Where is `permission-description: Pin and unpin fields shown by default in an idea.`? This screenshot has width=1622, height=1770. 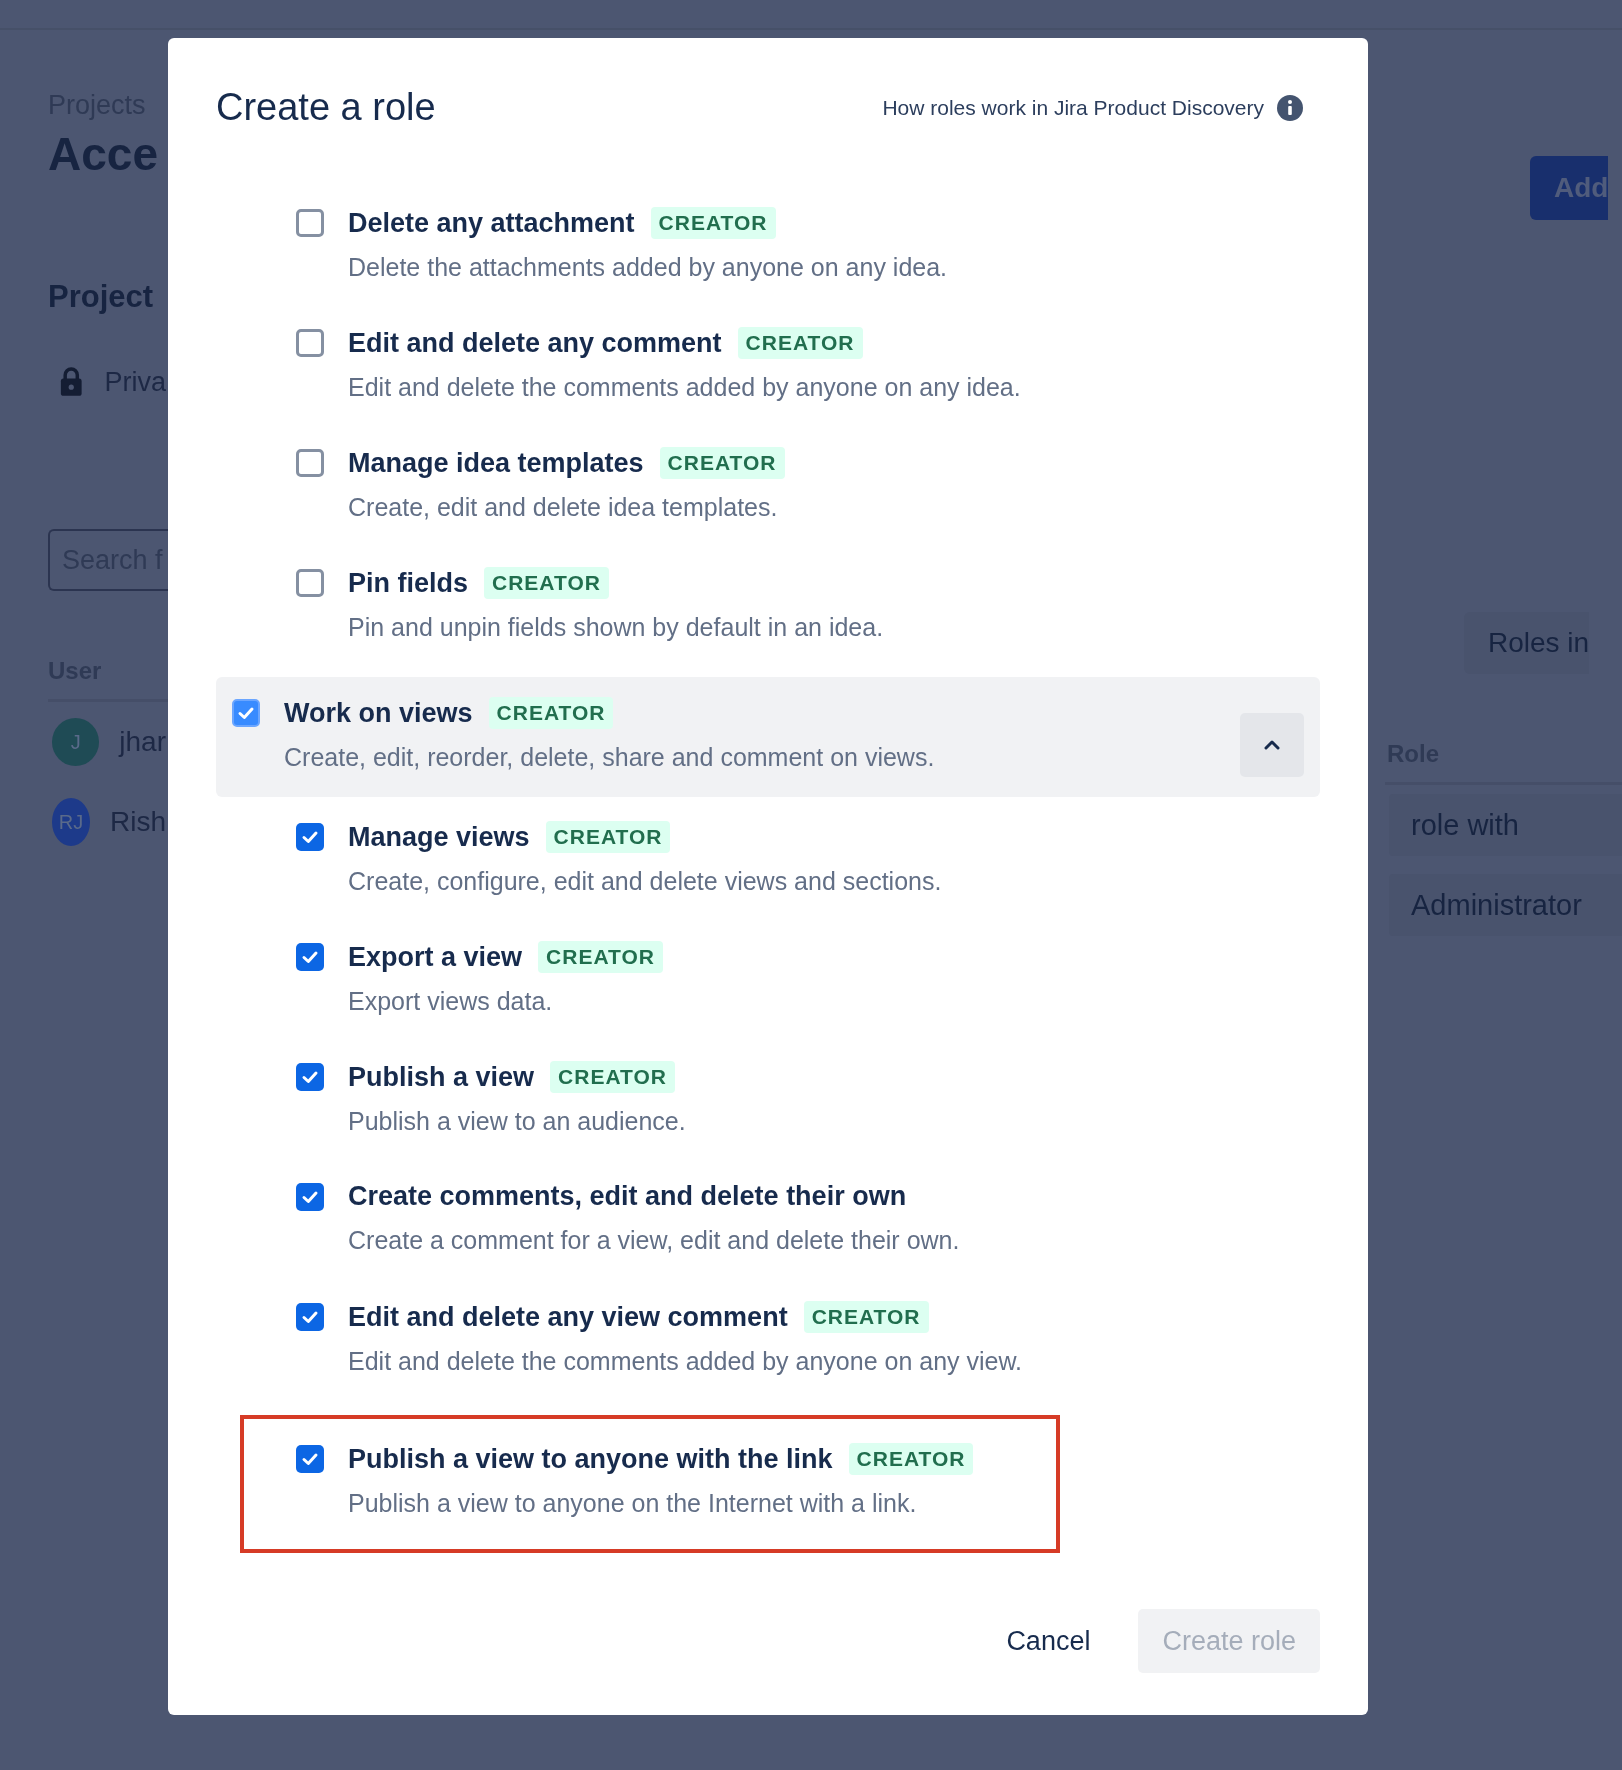 permission-description: Pin and unpin fields shown by default in an idea. is located at coordinates (616, 627).